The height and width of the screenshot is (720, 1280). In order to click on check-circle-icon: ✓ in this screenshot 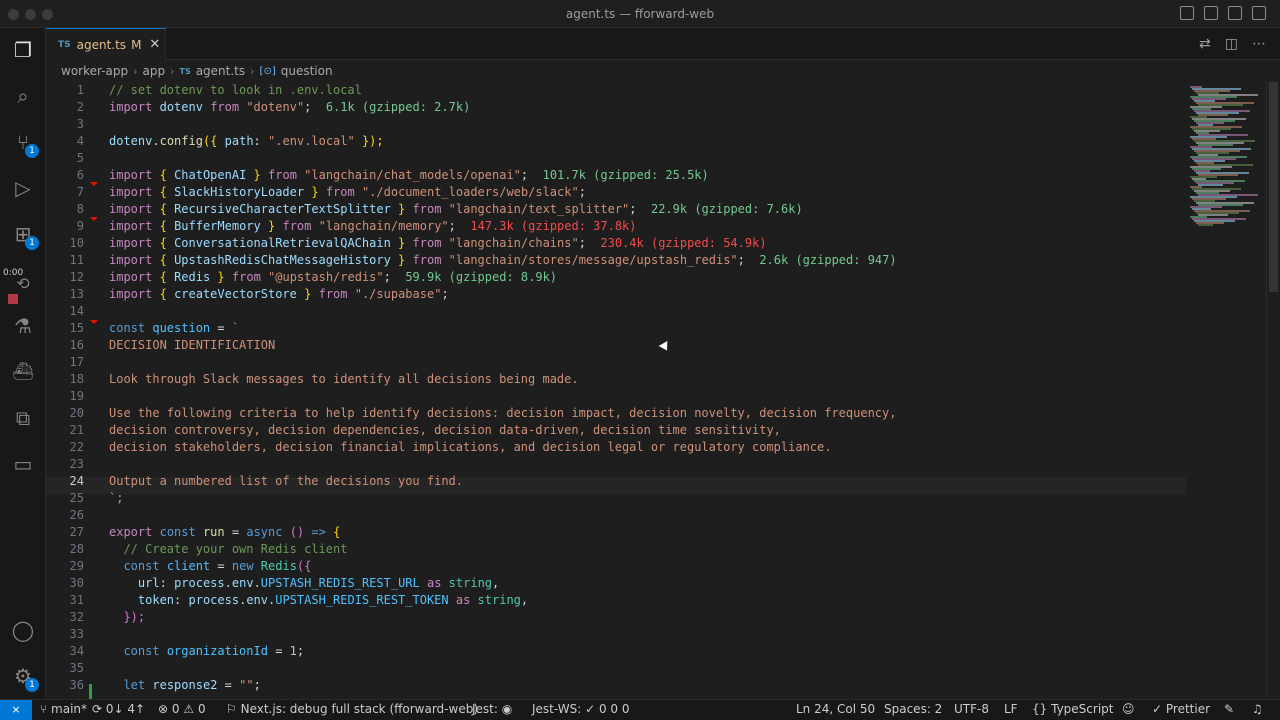, I will do `click(590, 709)`.